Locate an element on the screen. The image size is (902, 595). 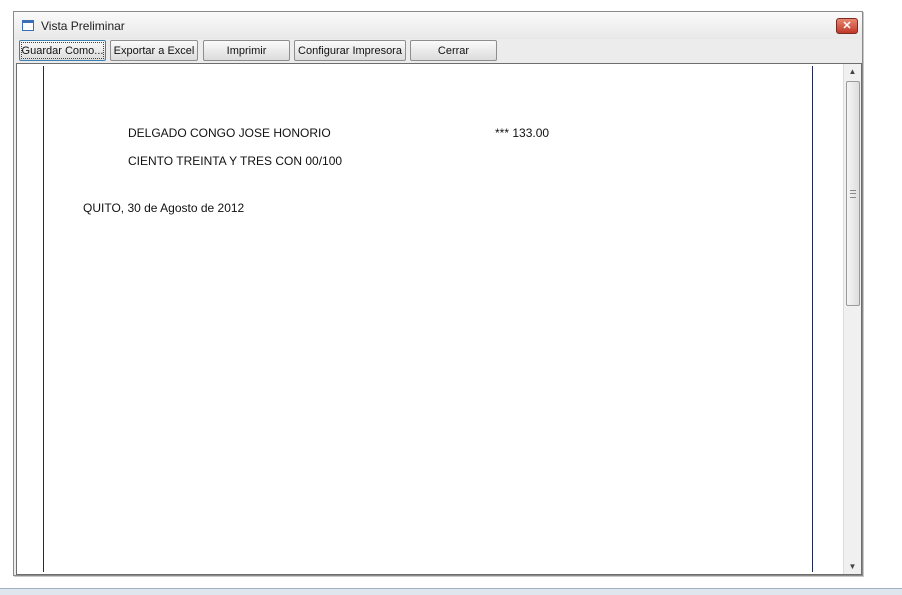
check-amount: *** 133.00 is located at coordinates (522, 133).